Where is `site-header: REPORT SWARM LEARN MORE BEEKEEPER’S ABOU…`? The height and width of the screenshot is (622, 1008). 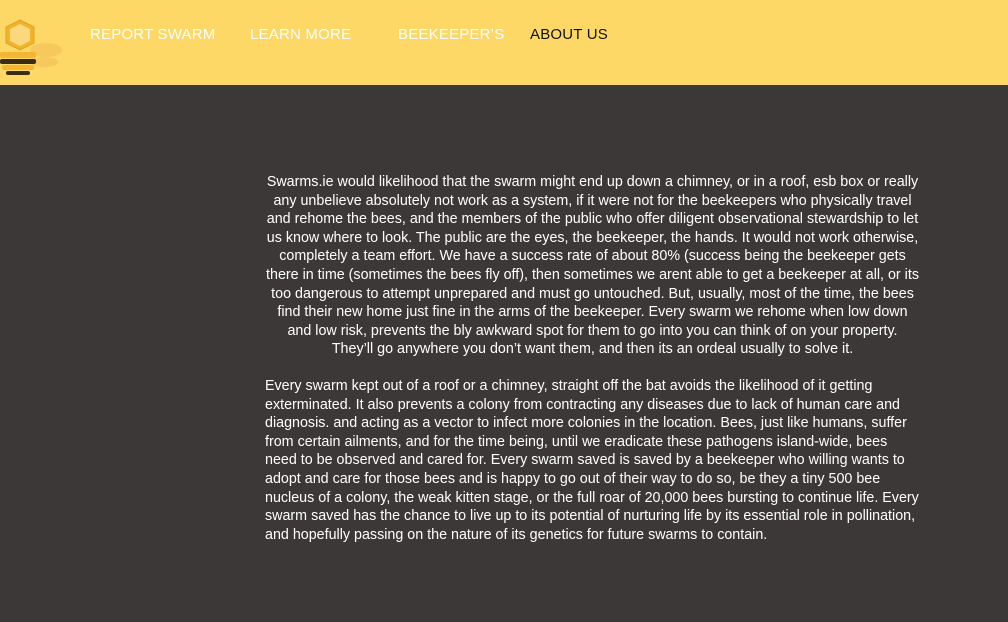
site-header: REPORT SWARM LEARN MORE BEEKEEPER’S ABOU… is located at coordinates (504, 42).